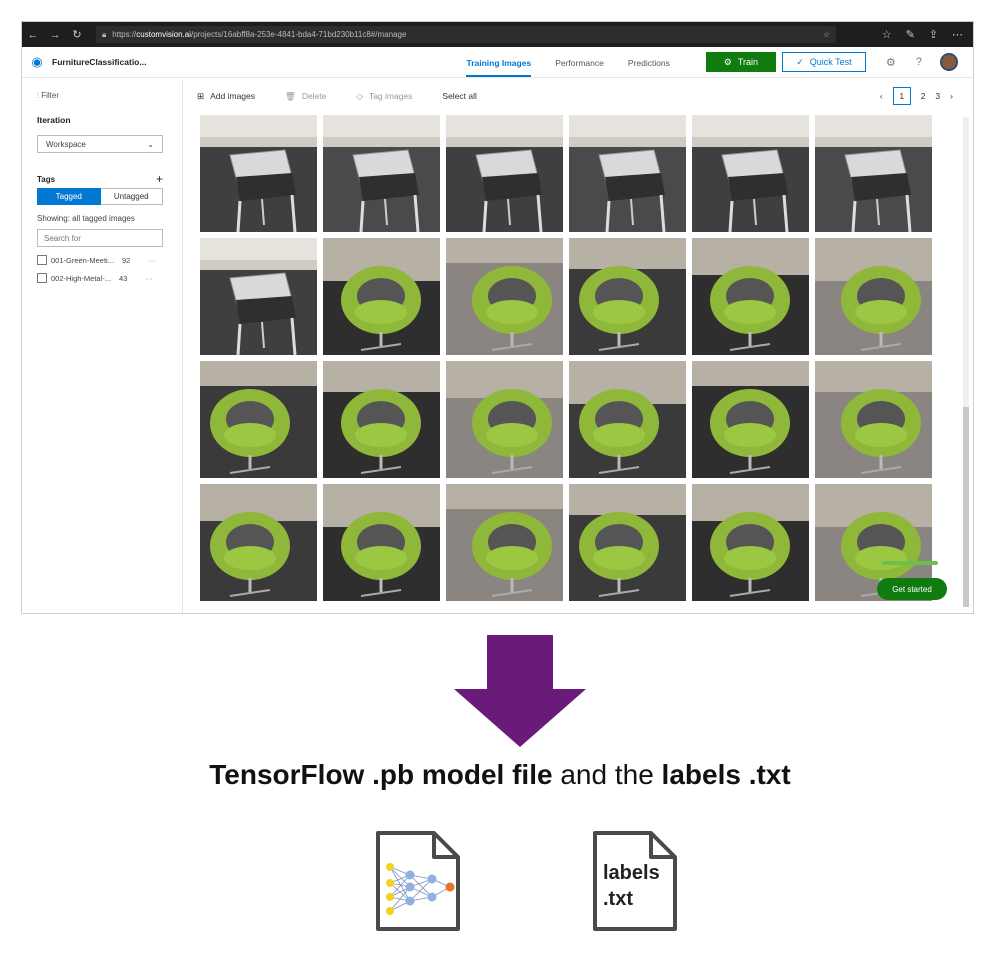 The height and width of the screenshot is (953, 1000). Describe the element at coordinates (109, 278) in the screenshot. I see `tag-item: 002-High-Metal-... 43 ···` at that location.